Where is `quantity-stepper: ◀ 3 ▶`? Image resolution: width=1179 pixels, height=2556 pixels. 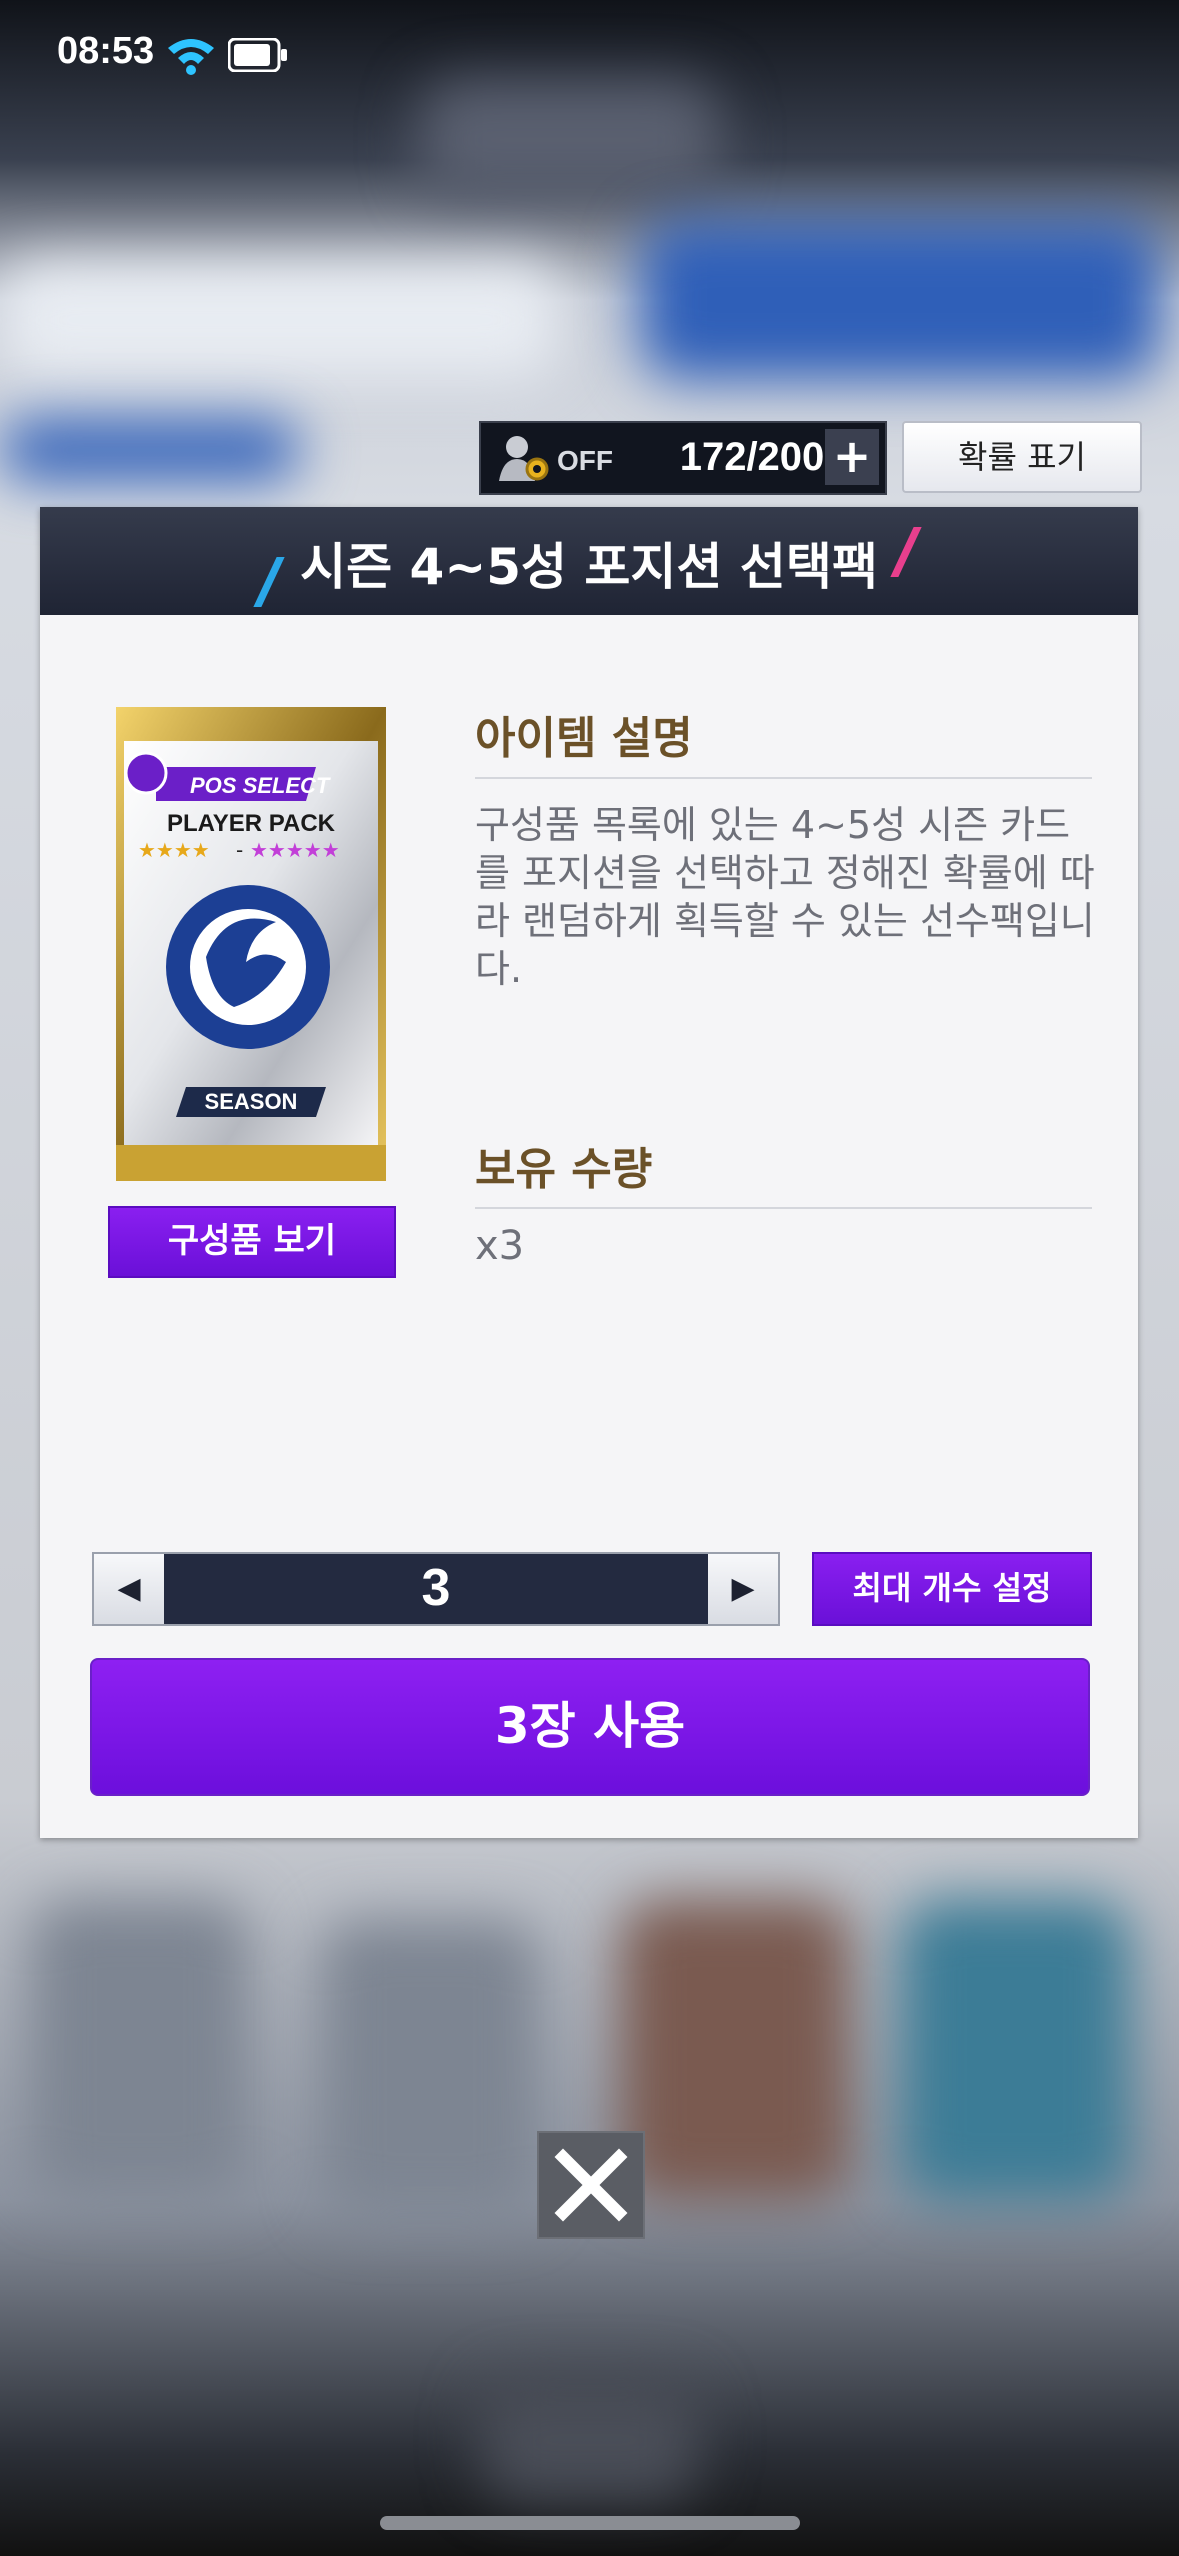 quantity-stepper: ◀ 3 ▶ is located at coordinates (436, 1589).